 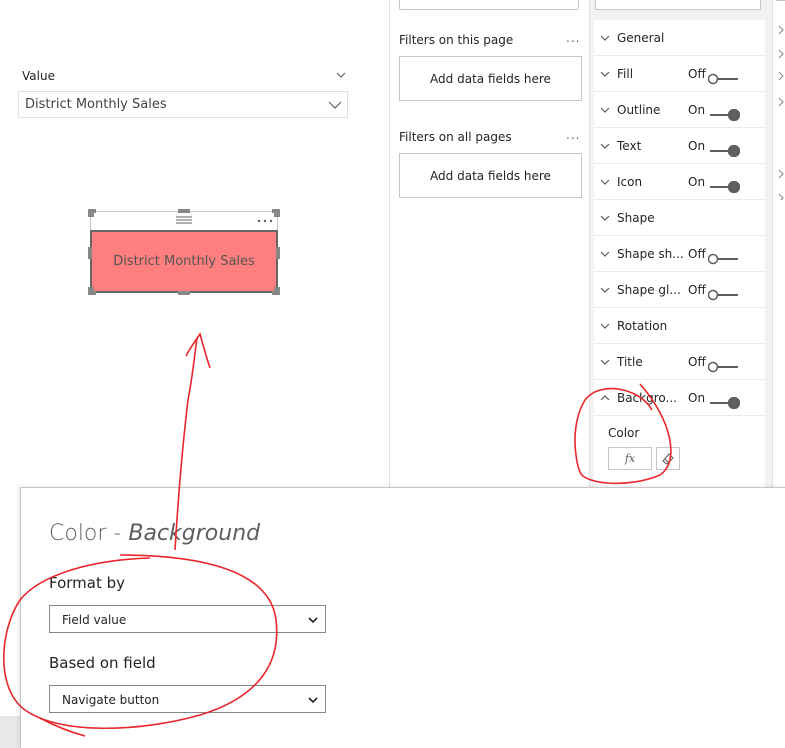 What do you see at coordinates (187, 619) in the screenshot?
I see `format-by-select: Field value` at bounding box center [187, 619].